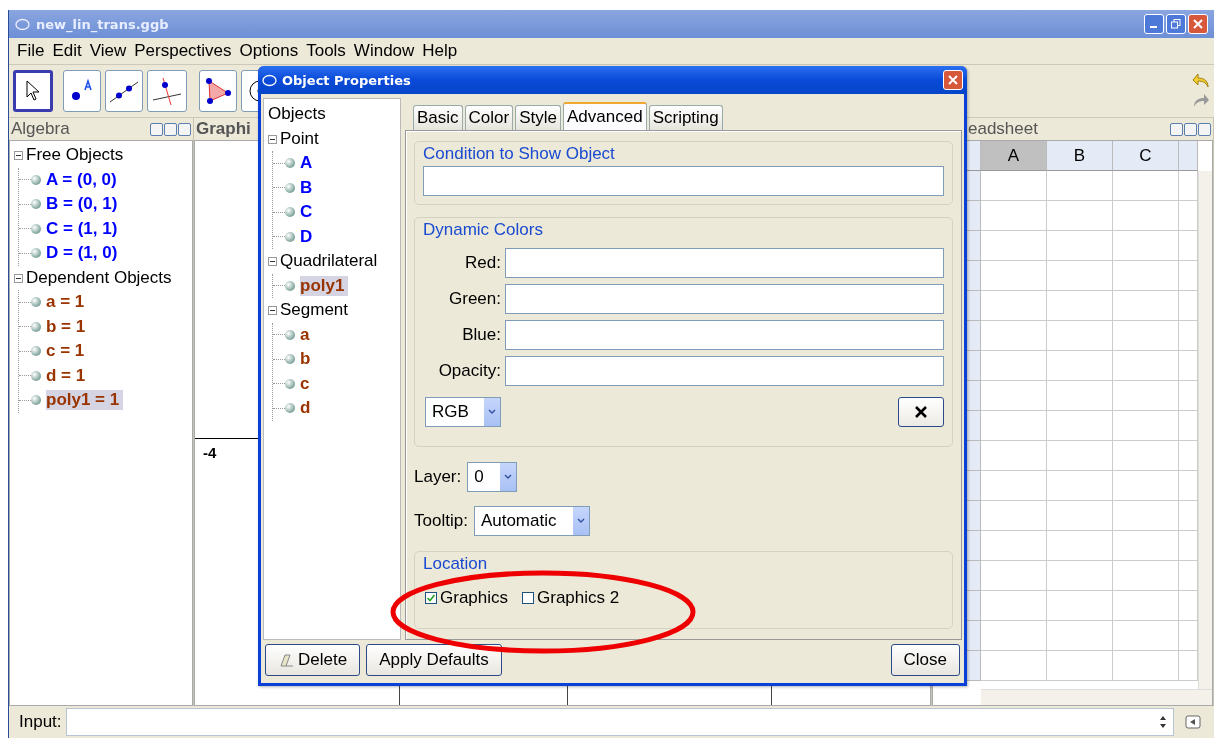  What do you see at coordinates (108, 51) in the screenshot?
I see `menu-item: View` at bounding box center [108, 51].